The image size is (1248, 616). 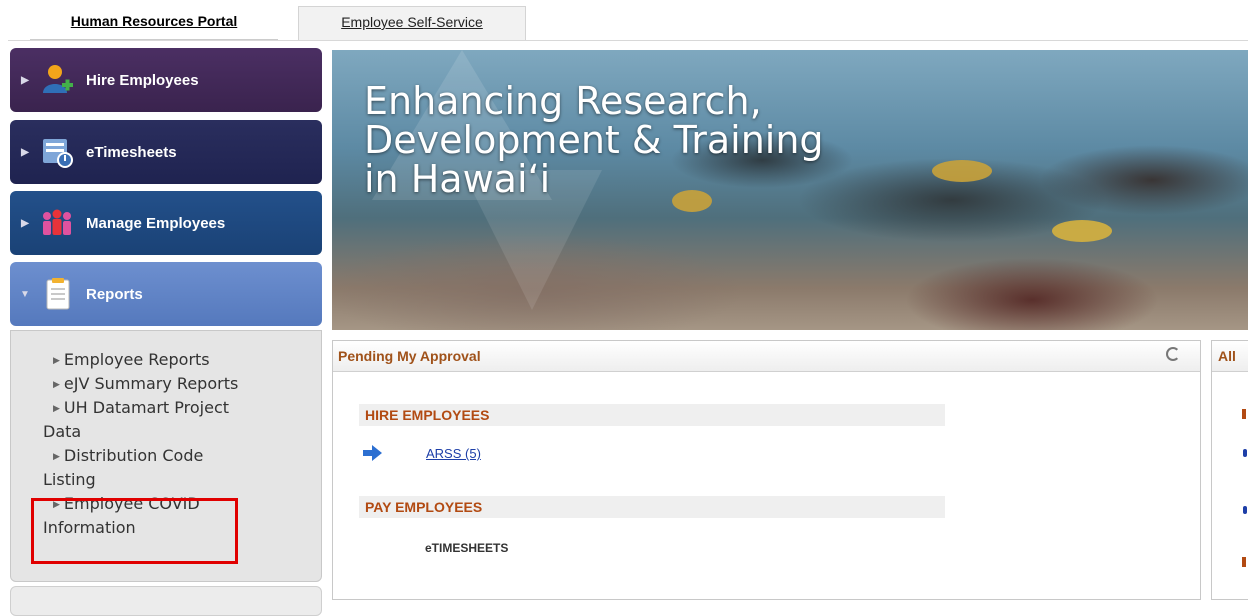 I want to click on refresh-icon, so click(x=1173, y=354).